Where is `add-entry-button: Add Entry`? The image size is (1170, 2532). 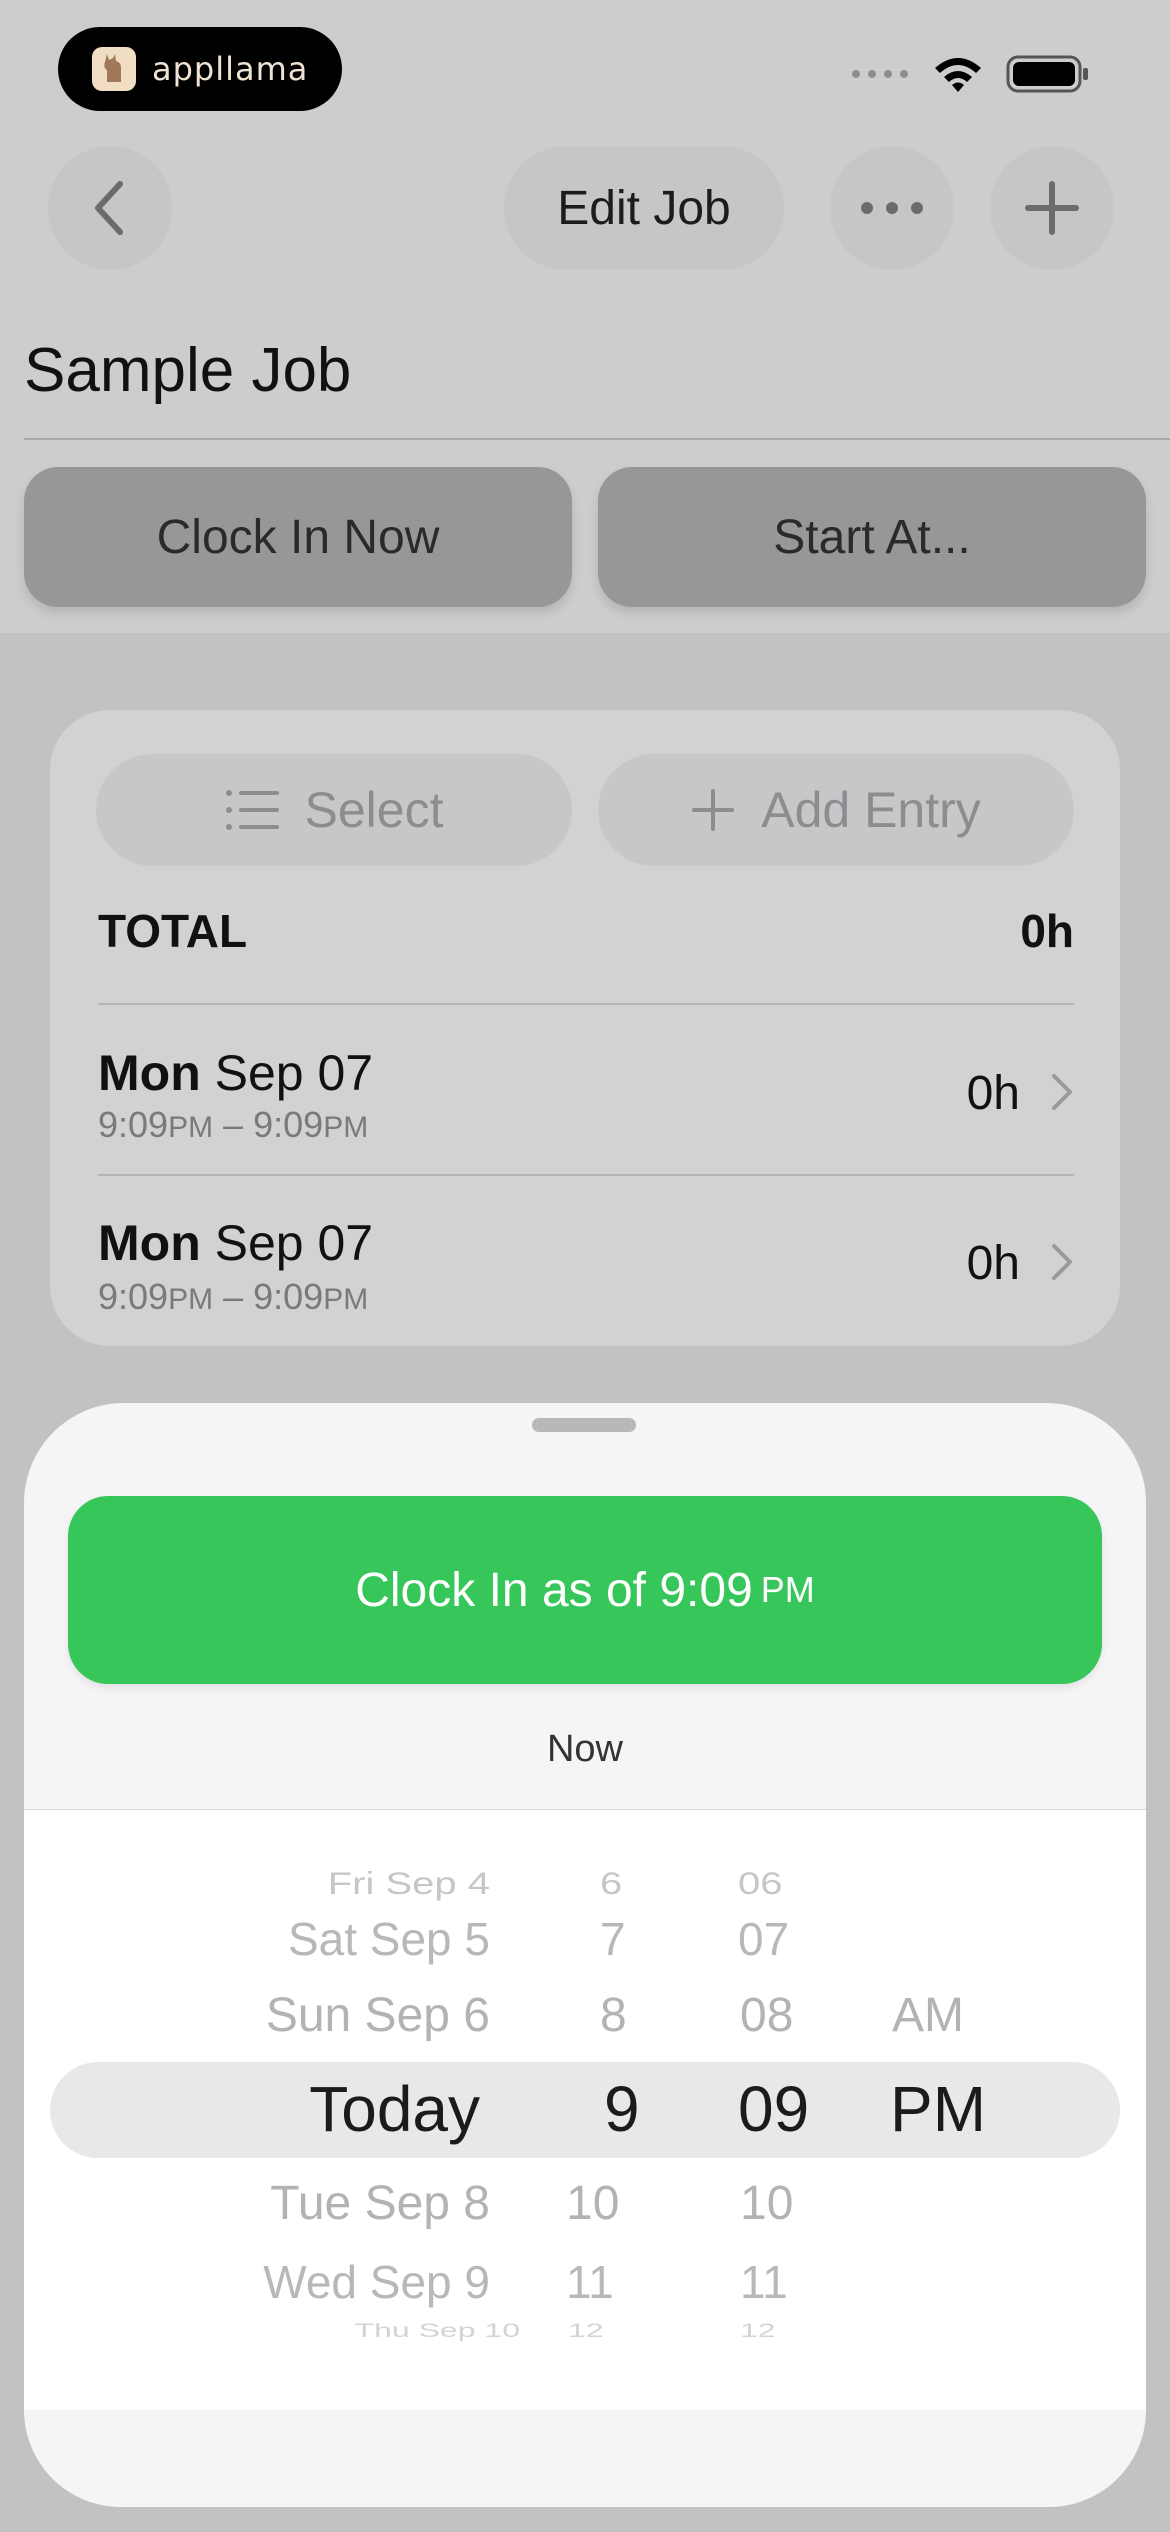
add-entry-button: Add Entry is located at coordinates (836, 810).